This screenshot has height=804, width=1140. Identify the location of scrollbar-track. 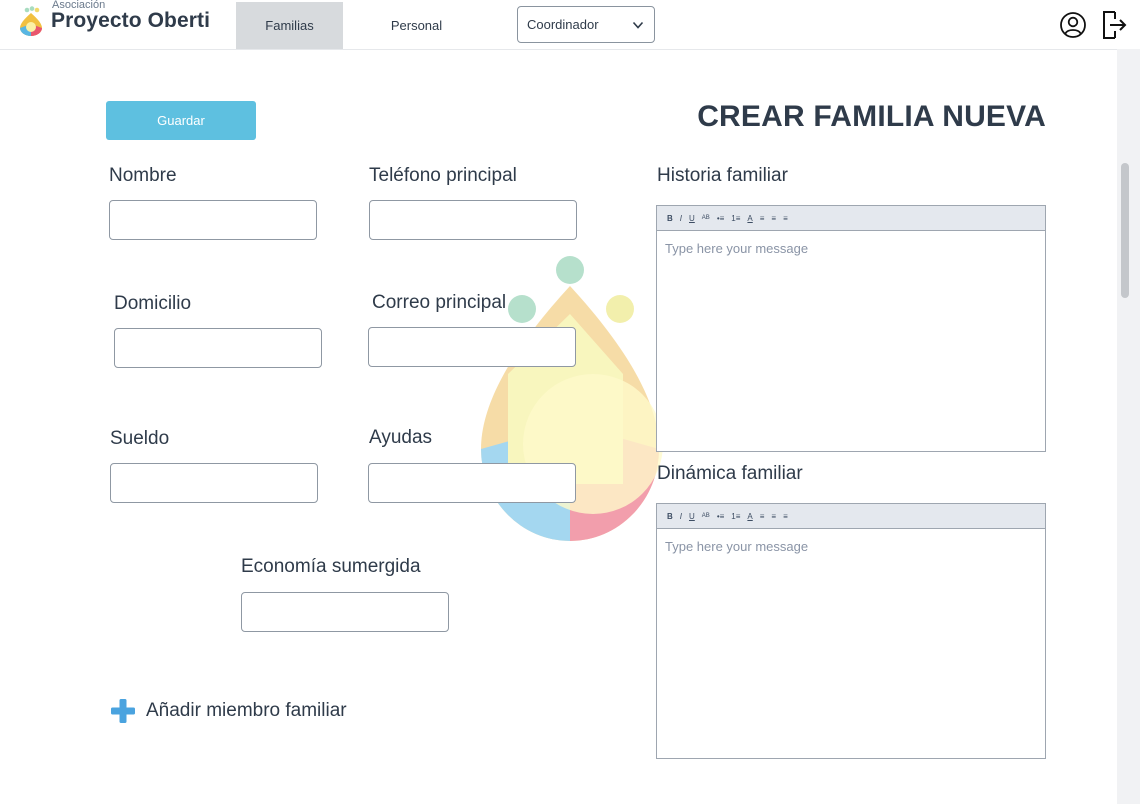
(1128, 426).